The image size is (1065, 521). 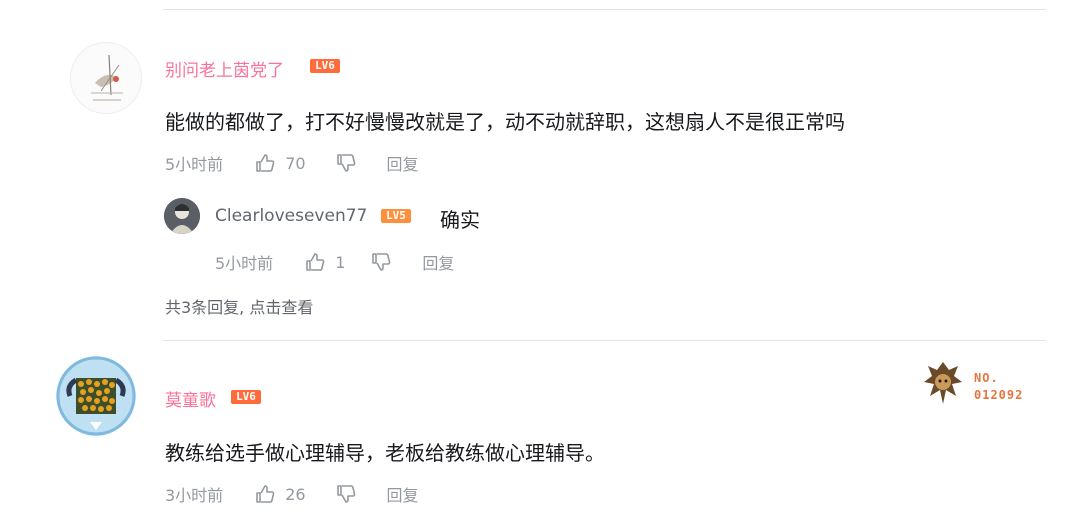 I want to click on comment-text: 教练给选手做心理辅导，老板给教练做心理辅导。, so click(x=385, y=453).